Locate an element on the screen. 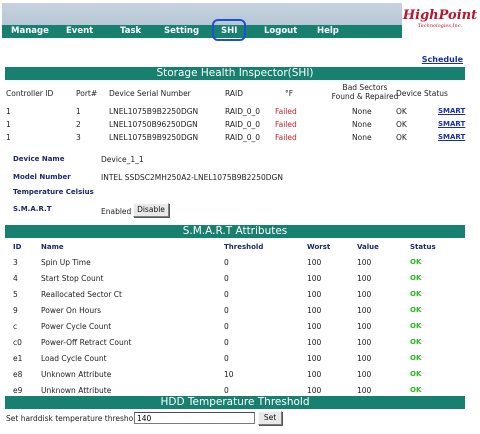 This screenshot has width=480, height=434. col-header-worst: Worst is located at coordinates (319, 247).